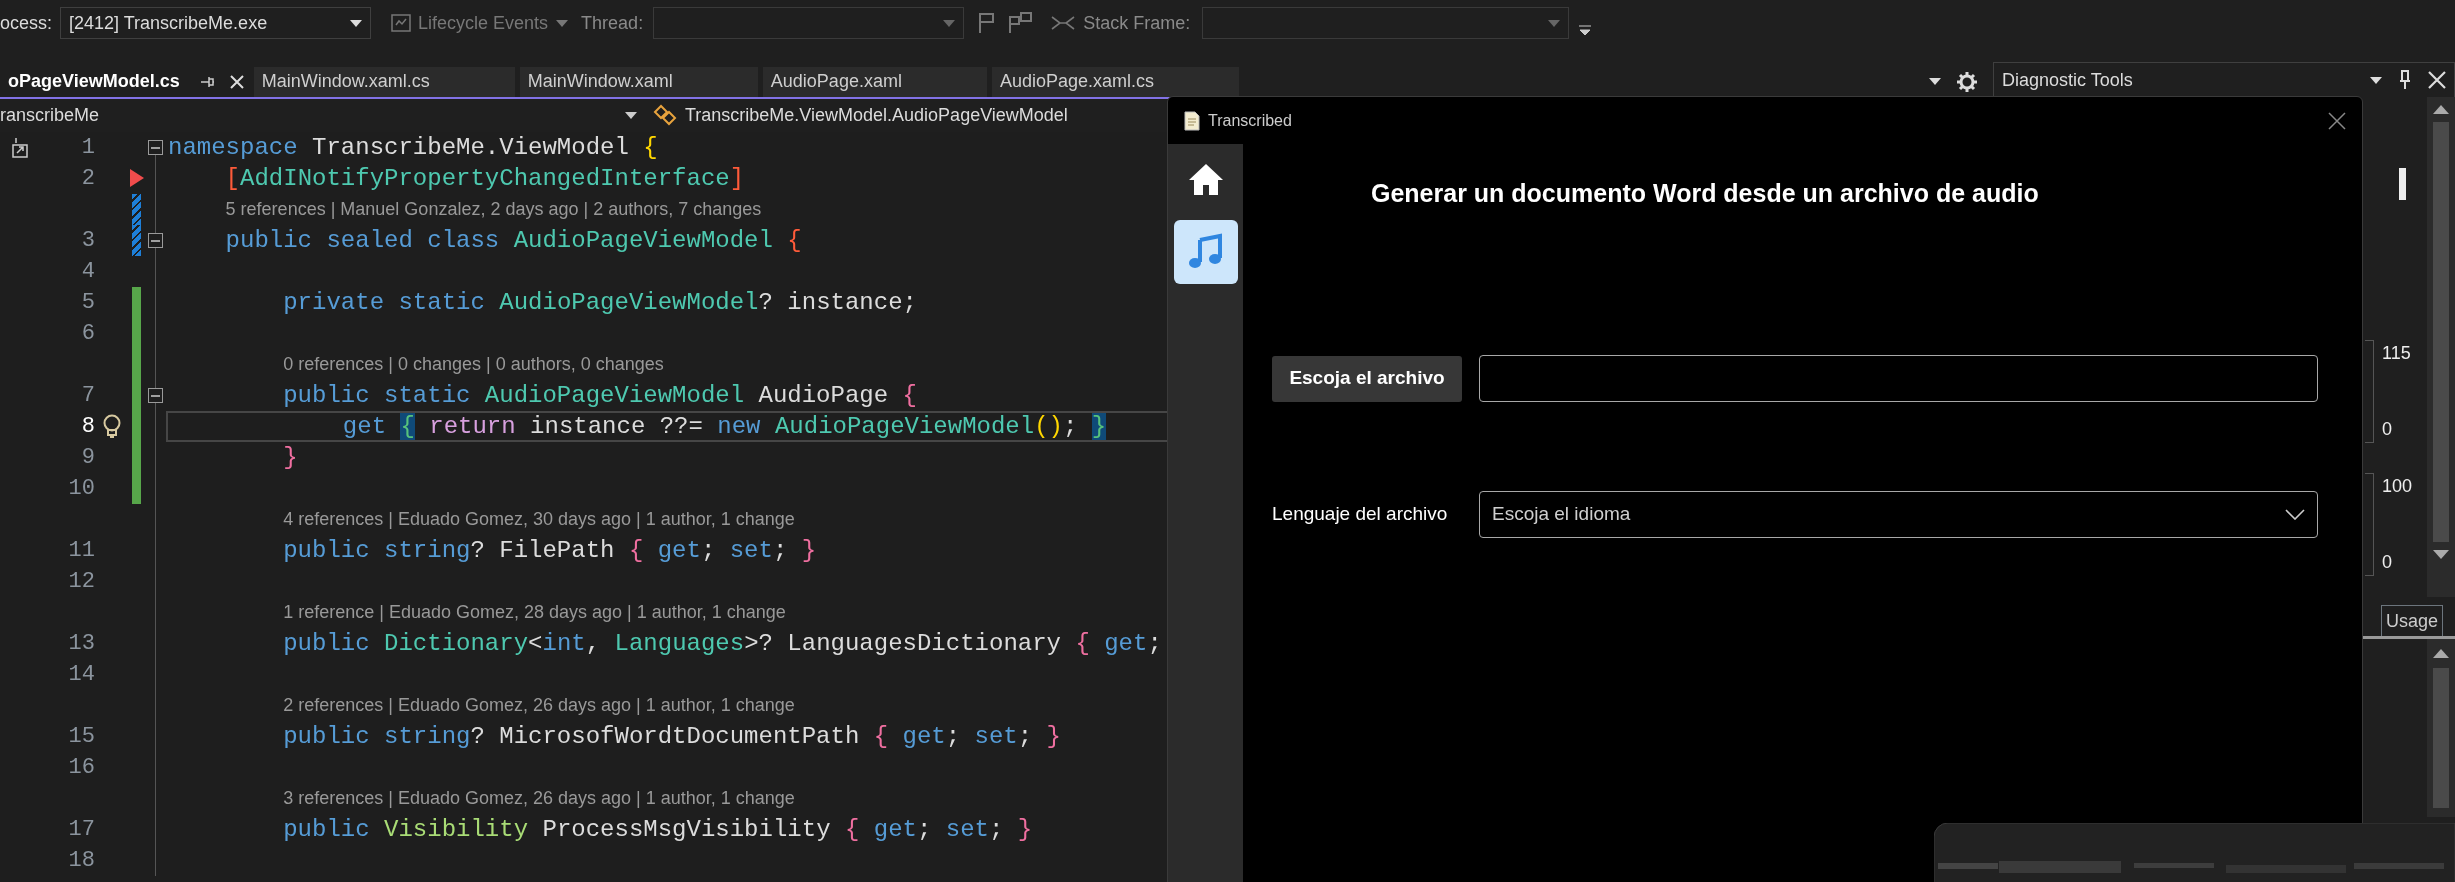 This screenshot has width=2455, height=882. What do you see at coordinates (81, 675) in the screenshot?
I see `line-number: 14` at bounding box center [81, 675].